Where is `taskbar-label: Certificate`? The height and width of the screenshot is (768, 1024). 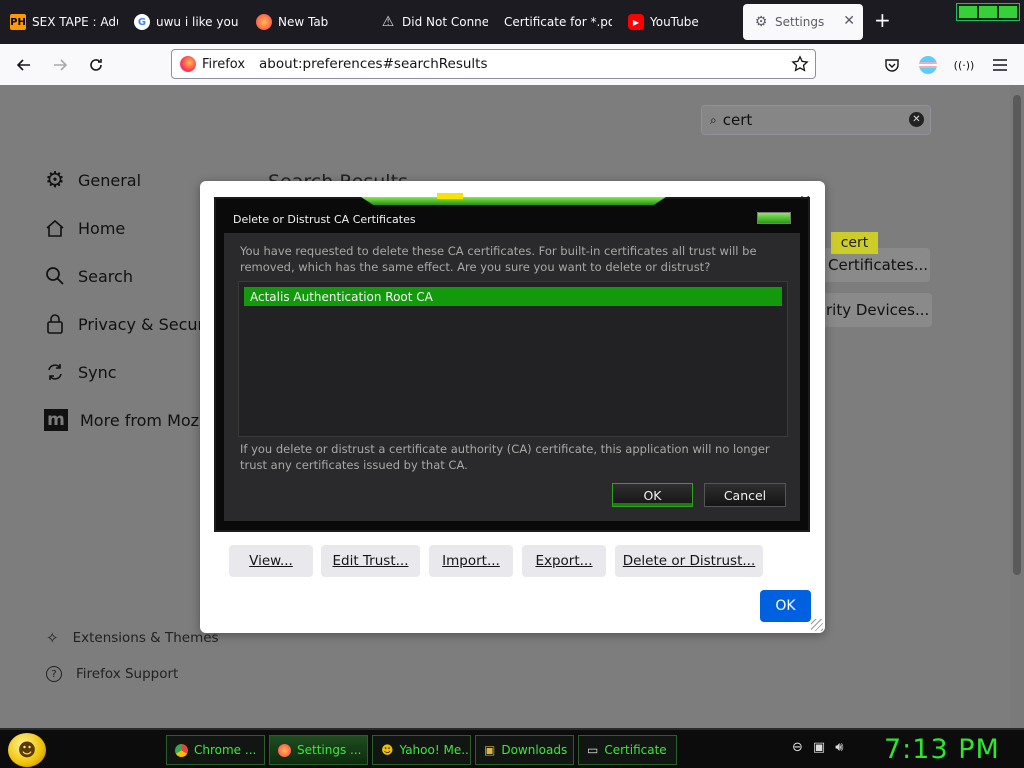
taskbar-label: Certificate is located at coordinates (635, 750).